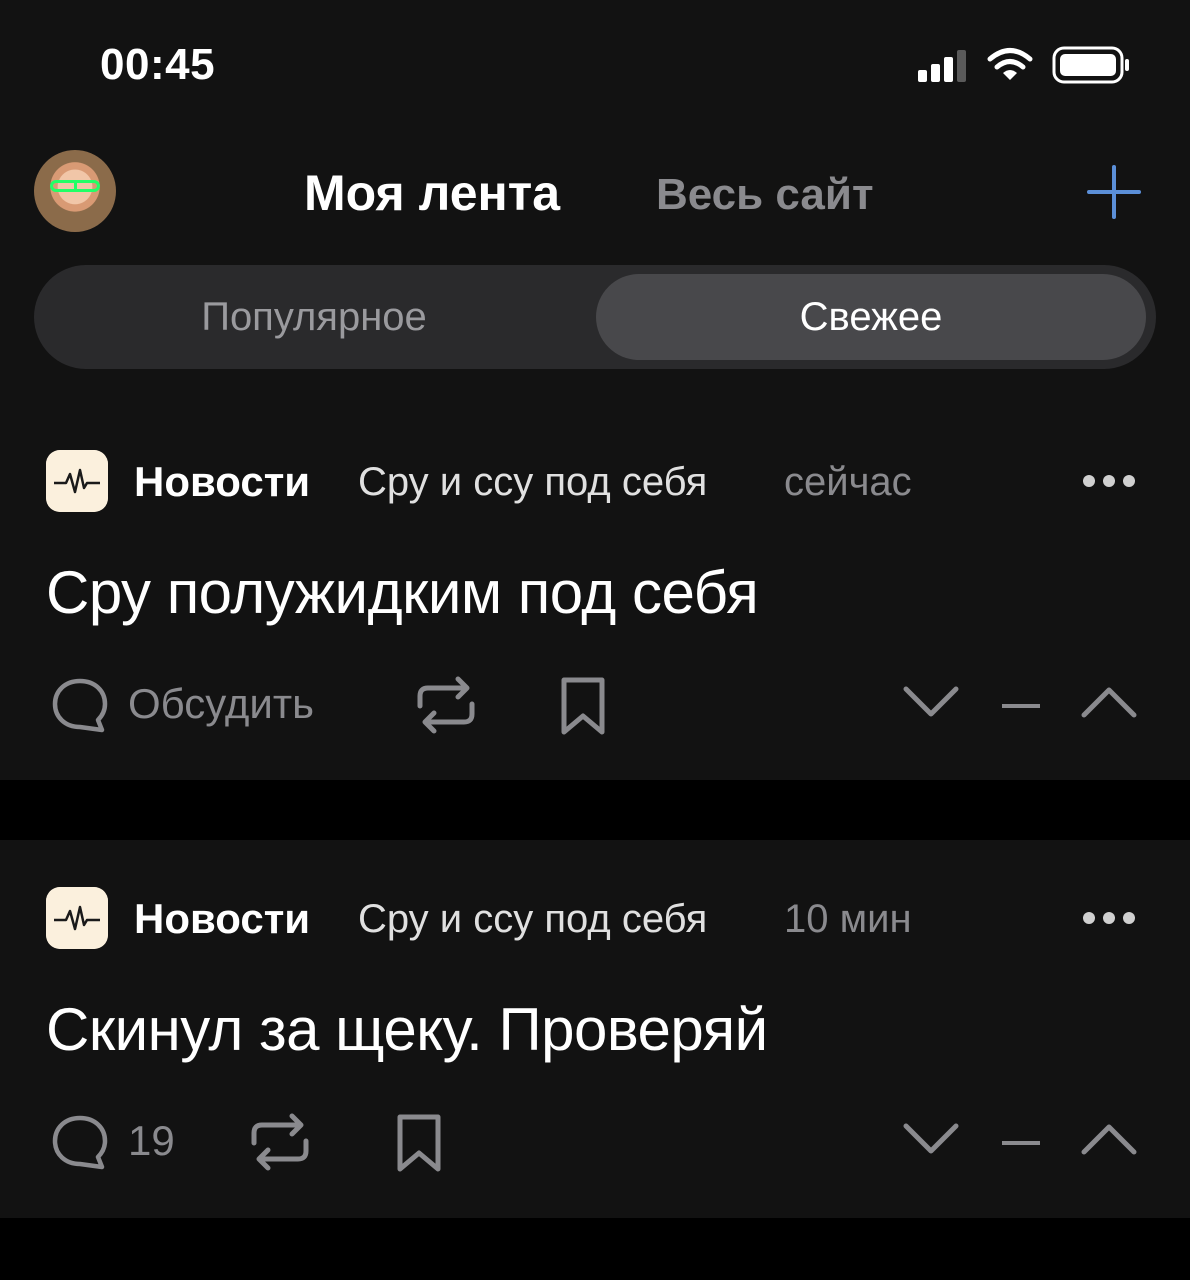 This screenshot has height=1280, width=1190. I want to click on add-post-button, so click(1114, 192).